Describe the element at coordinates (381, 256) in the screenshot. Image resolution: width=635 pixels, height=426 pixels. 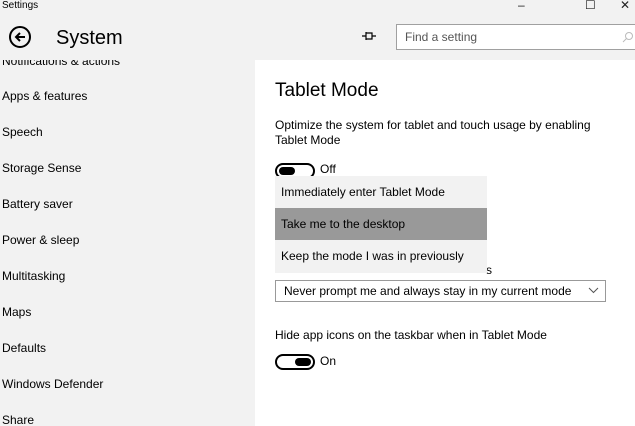
I see `dropdown-option-keep-previous: Keep the mode I was in previously` at that location.